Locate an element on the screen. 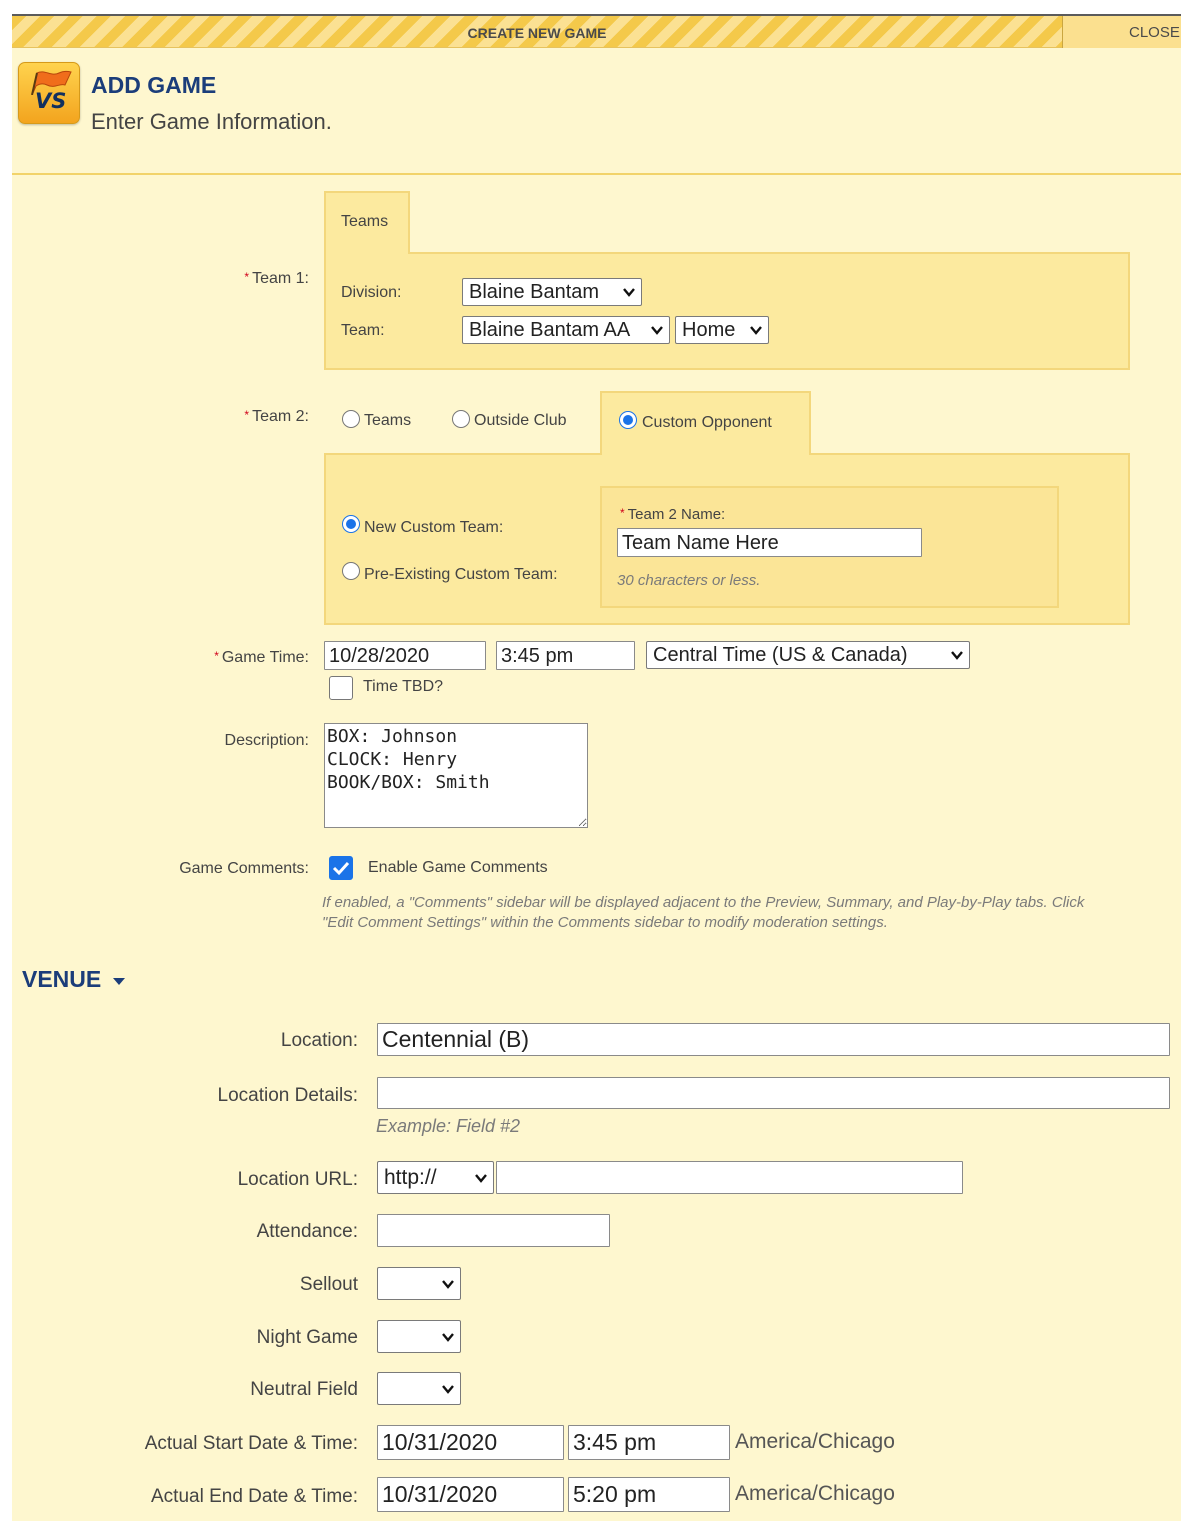  division-select: Blaine Bantam is located at coordinates (552, 292).